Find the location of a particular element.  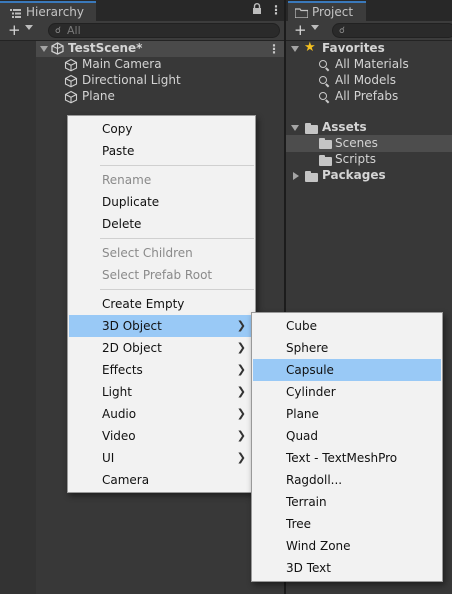

submenu-item-quad: Quad is located at coordinates (347, 436).